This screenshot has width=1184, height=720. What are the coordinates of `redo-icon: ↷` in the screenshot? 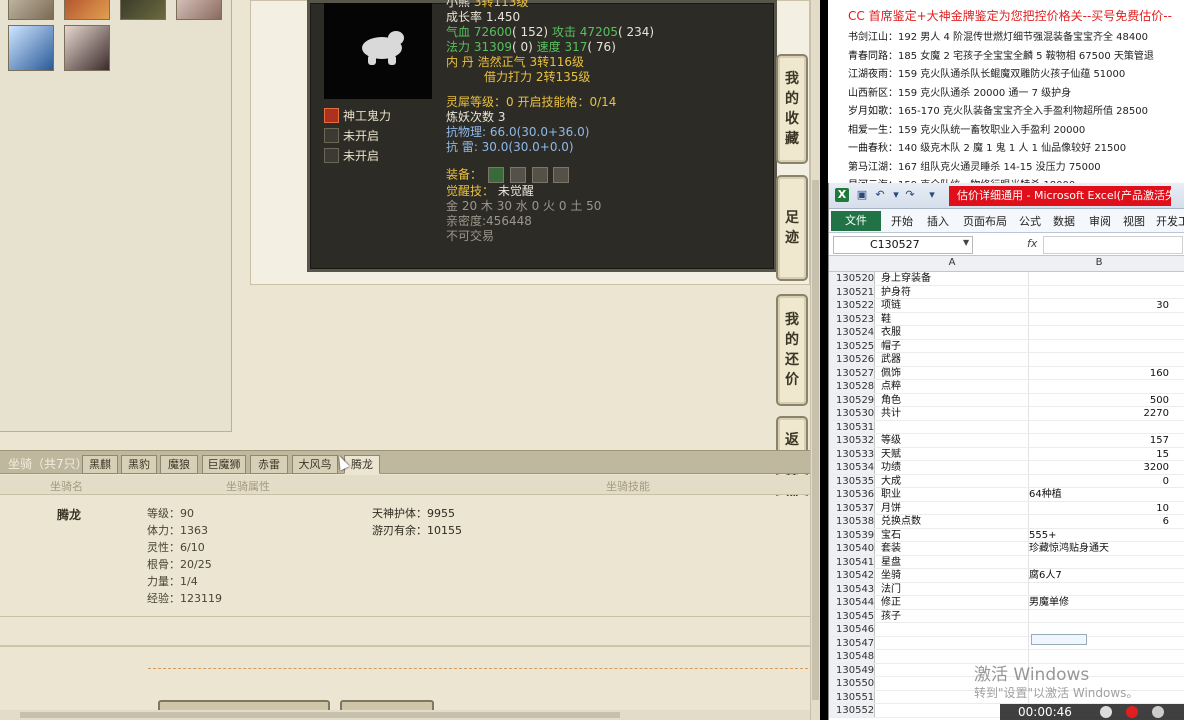 It's located at (910, 195).